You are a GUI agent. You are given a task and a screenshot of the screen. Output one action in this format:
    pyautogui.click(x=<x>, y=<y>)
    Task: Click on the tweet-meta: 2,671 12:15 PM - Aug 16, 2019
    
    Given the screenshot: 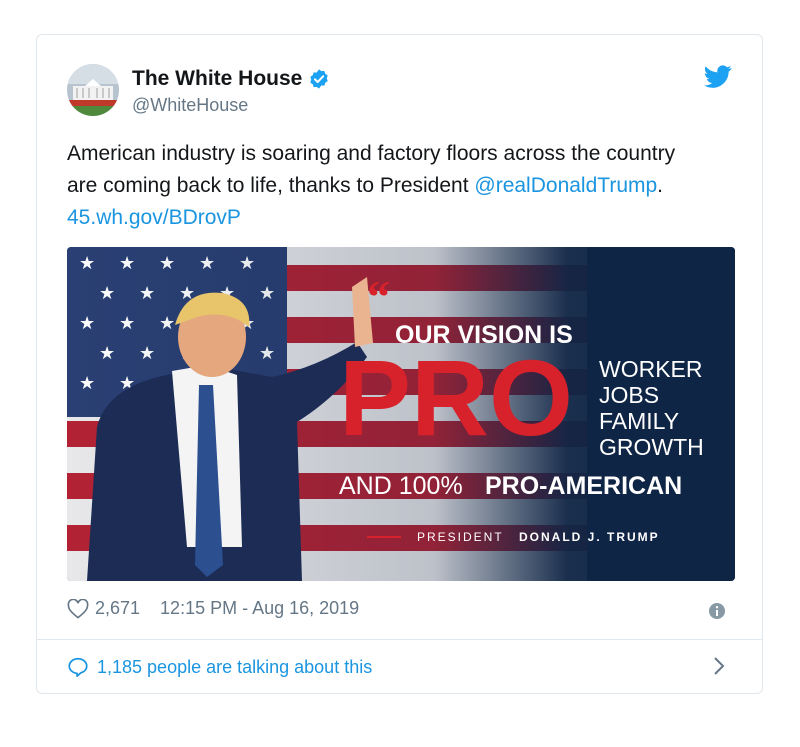 What is the action you would take?
    pyautogui.click(x=213, y=608)
    